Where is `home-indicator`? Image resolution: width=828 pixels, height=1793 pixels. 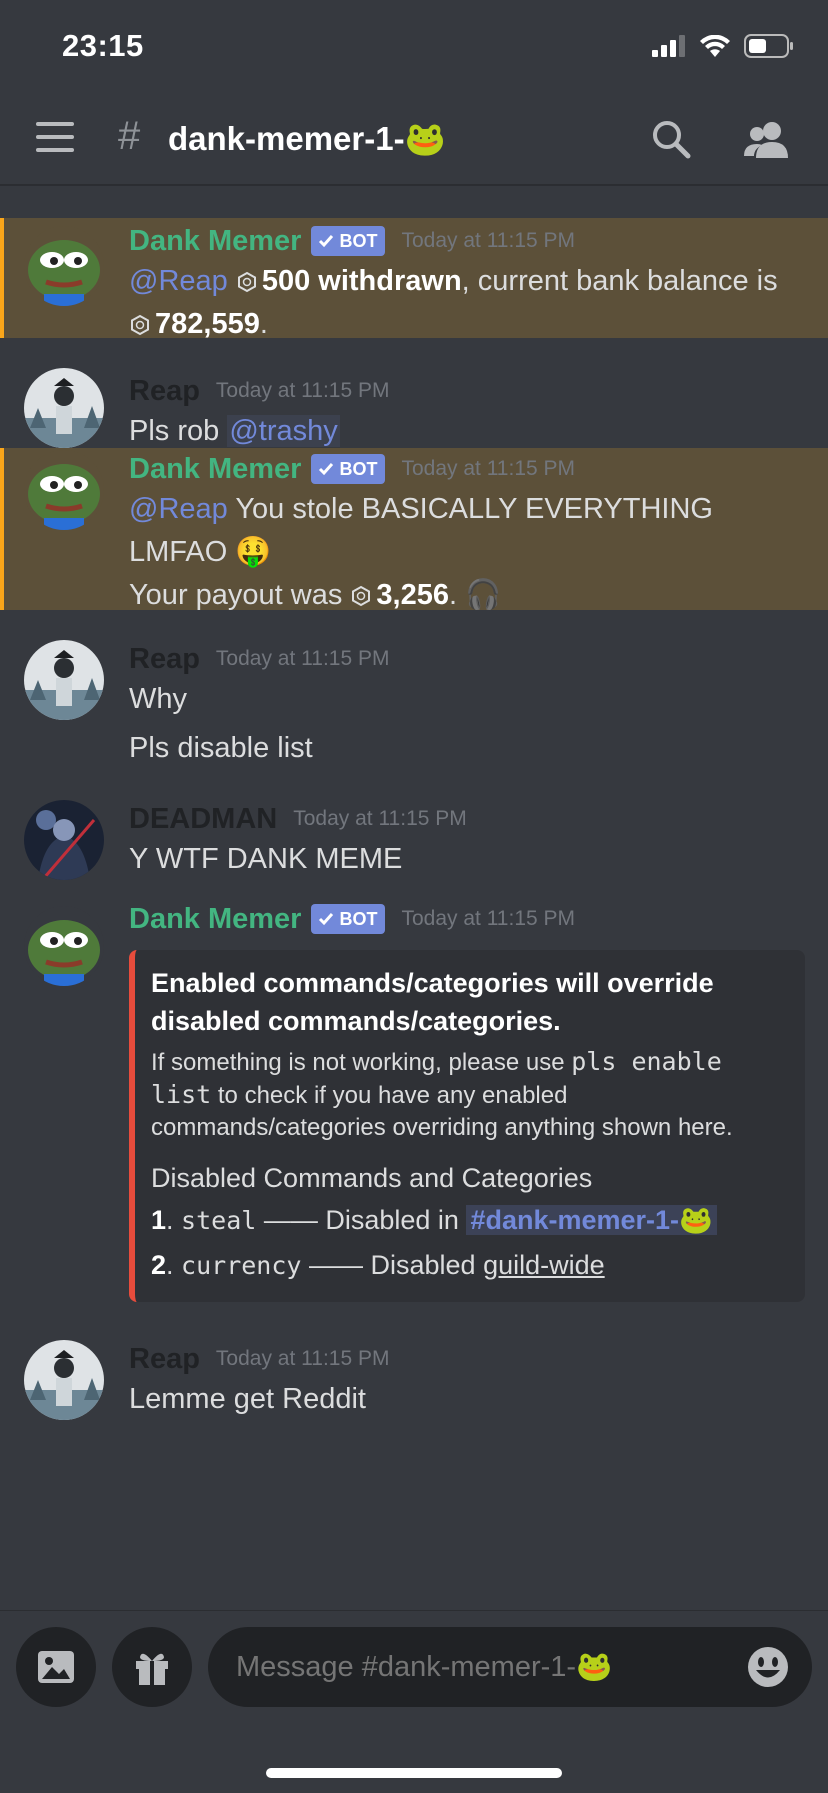
home-indicator is located at coordinates (414, 1773).